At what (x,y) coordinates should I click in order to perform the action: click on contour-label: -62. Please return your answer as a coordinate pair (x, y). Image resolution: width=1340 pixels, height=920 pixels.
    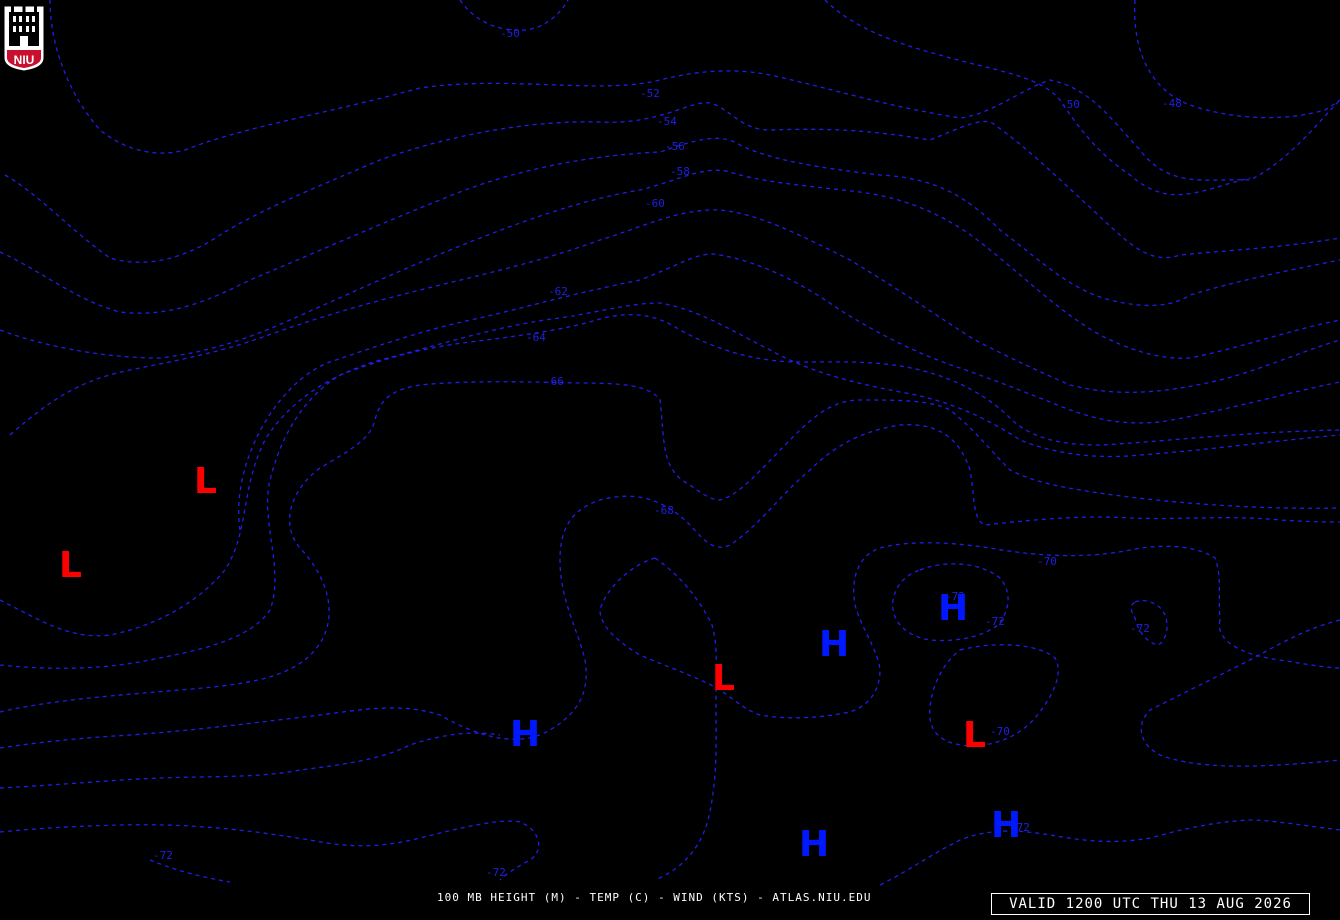
    Looking at the image, I should click on (558, 291).